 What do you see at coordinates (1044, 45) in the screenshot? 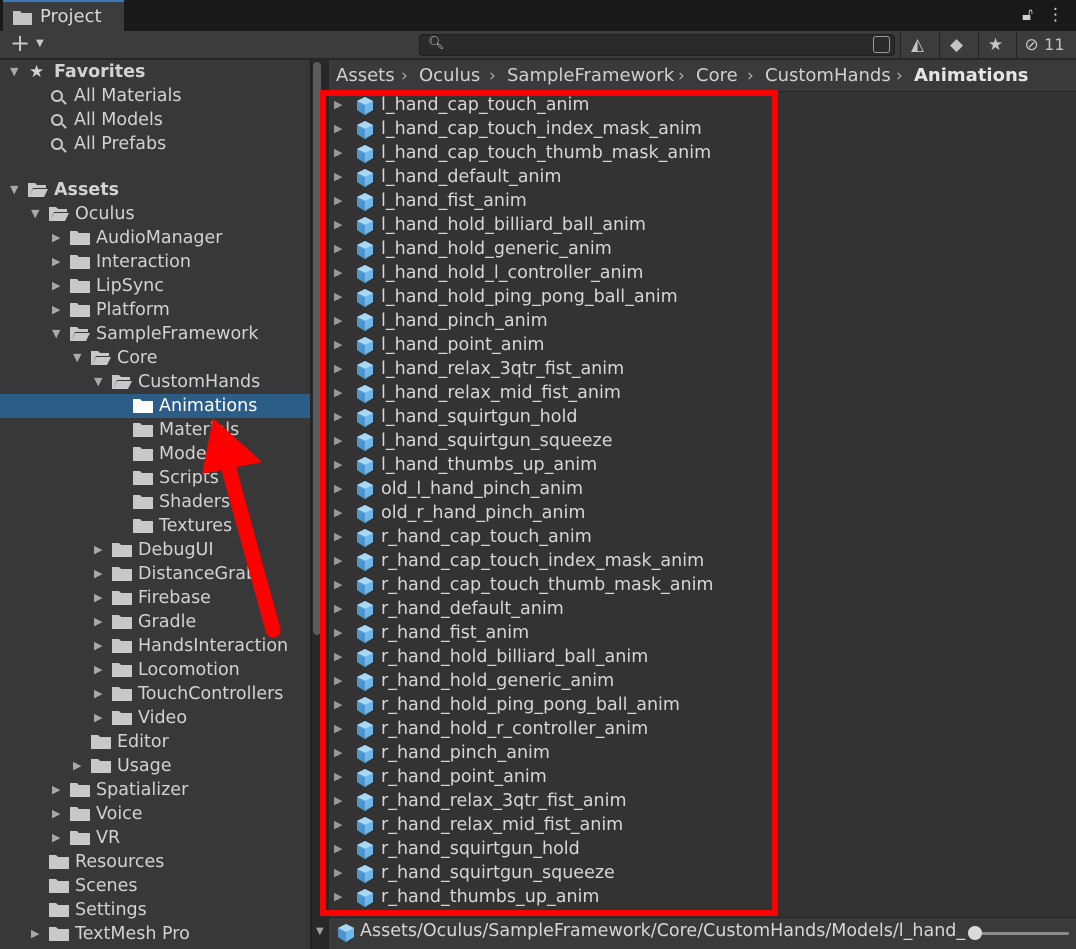
I see `hidden-packages-toggle: ⊘ 11` at bounding box center [1044, 45].